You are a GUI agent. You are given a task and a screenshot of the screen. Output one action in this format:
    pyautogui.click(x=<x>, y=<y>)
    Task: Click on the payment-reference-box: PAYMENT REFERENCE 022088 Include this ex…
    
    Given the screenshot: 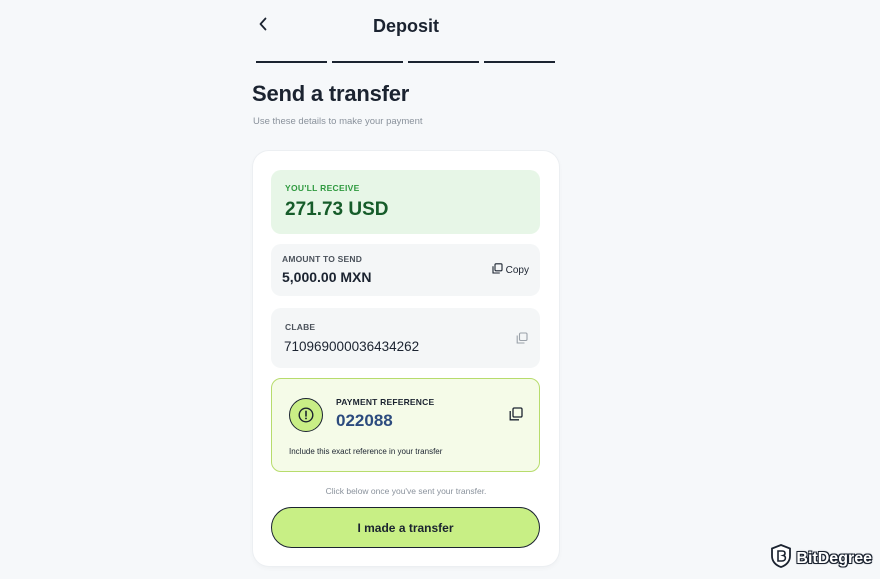 What is the action you would take?
    pyautogui.click(x=405, y=425)
    